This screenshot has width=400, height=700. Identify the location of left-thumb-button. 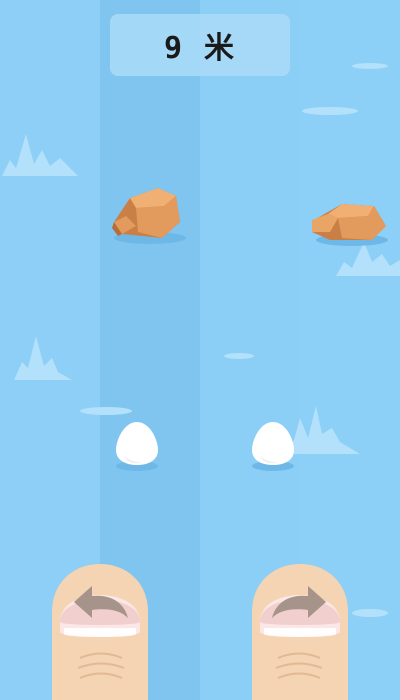
(100, 631).